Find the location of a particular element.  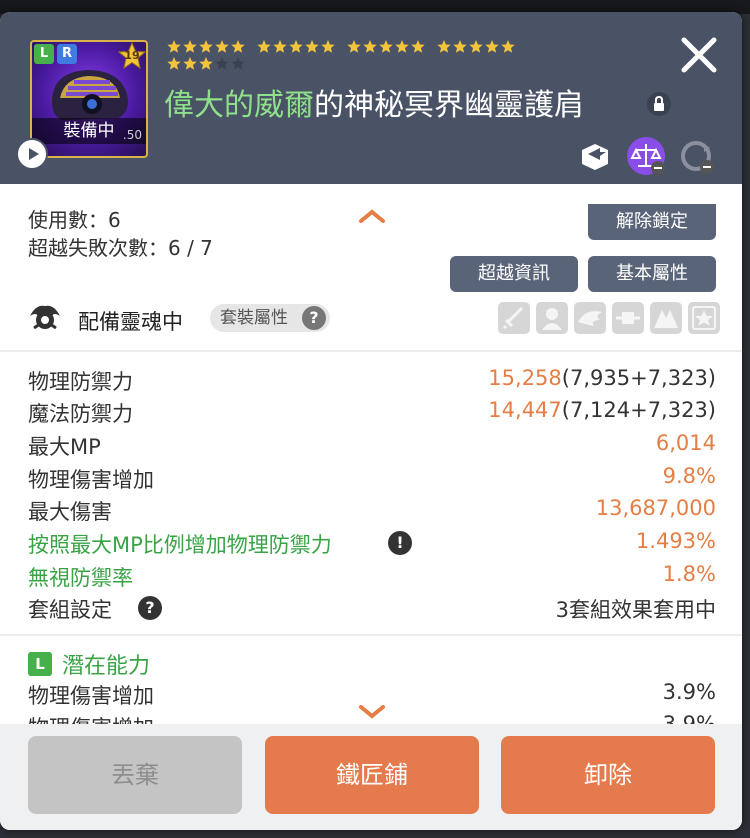

stat-value-detail: (7,935+7,323) is located at coordinates (638, 378).